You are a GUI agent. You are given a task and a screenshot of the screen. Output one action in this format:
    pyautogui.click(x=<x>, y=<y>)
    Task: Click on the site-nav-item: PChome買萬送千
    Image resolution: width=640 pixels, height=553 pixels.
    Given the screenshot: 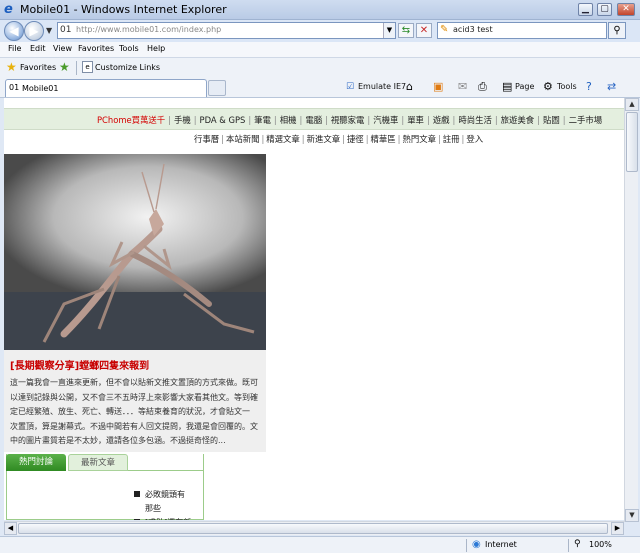 What is the action you would take?
    pyautogui.click(x=131, y=120)
    